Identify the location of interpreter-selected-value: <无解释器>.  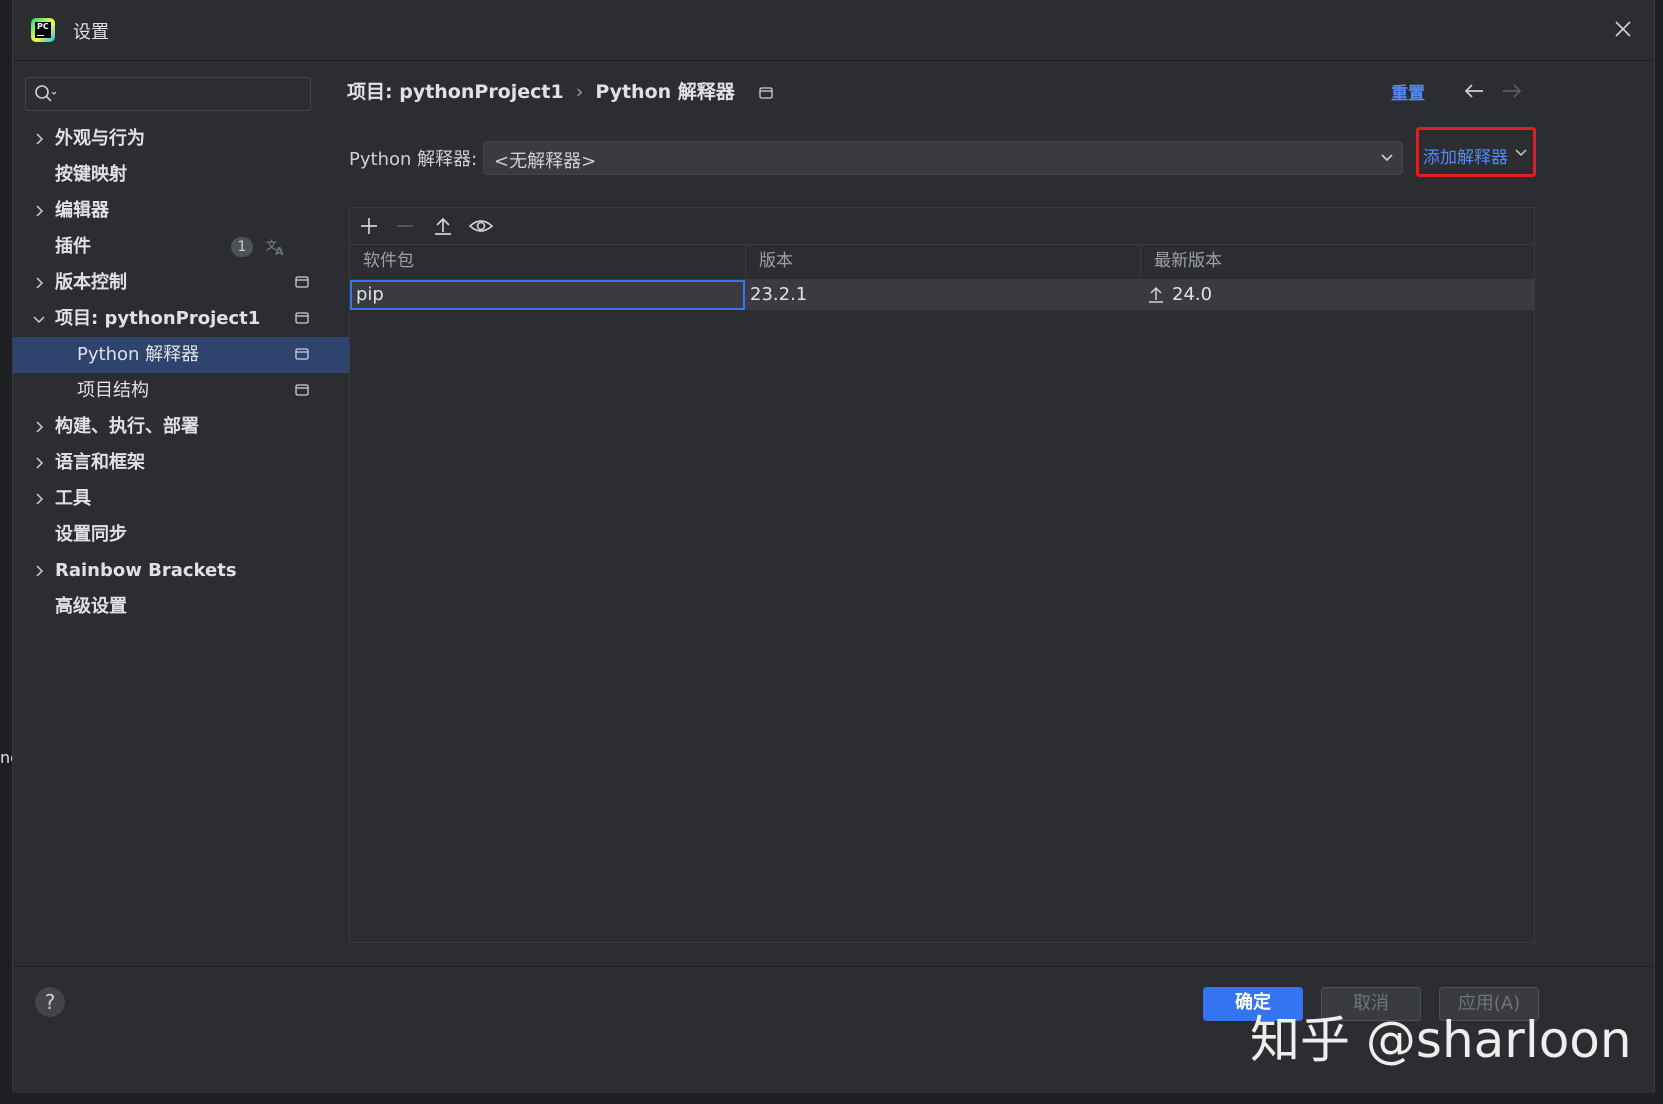
(545, 161).